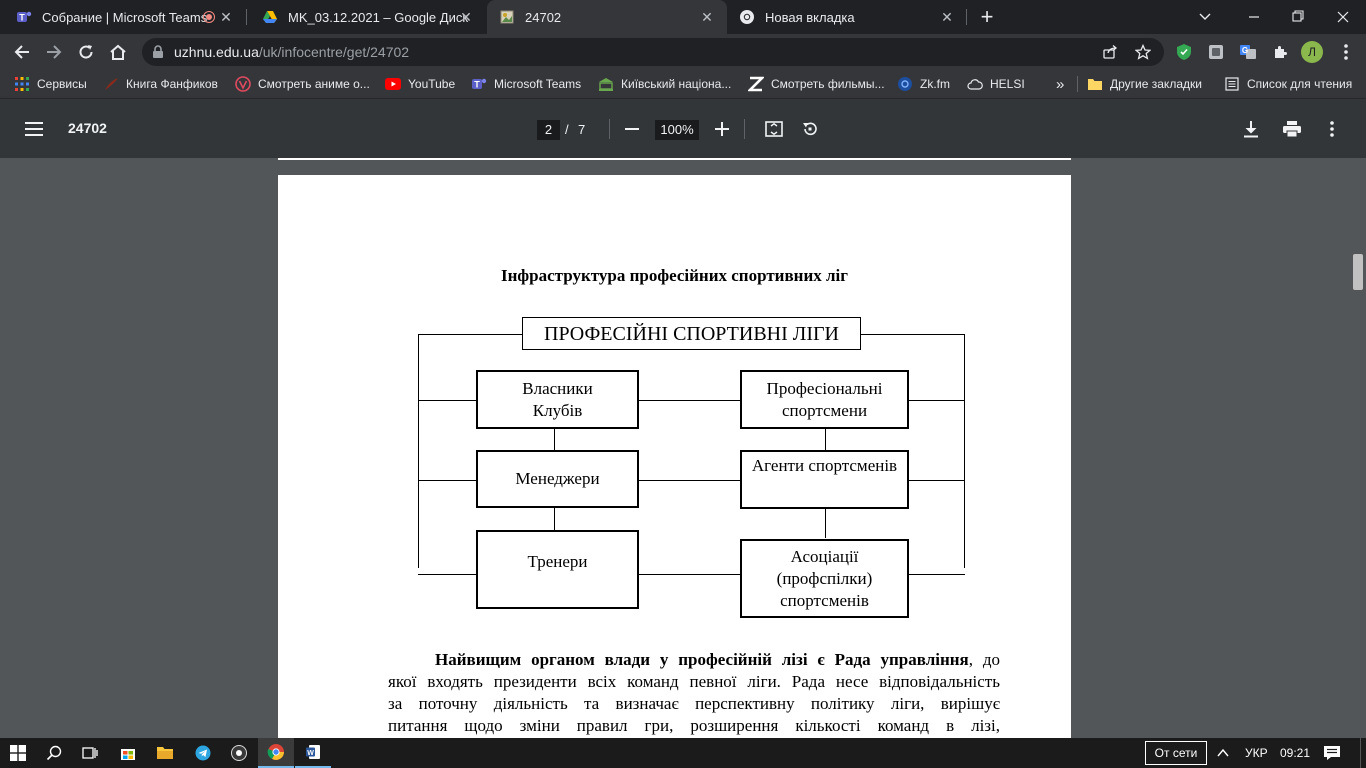 This screenshot has height=768, width=1366. Describe the element at coordinates (1358, 272) in the screenshot. I see `scrollbar-thumb` at that location.